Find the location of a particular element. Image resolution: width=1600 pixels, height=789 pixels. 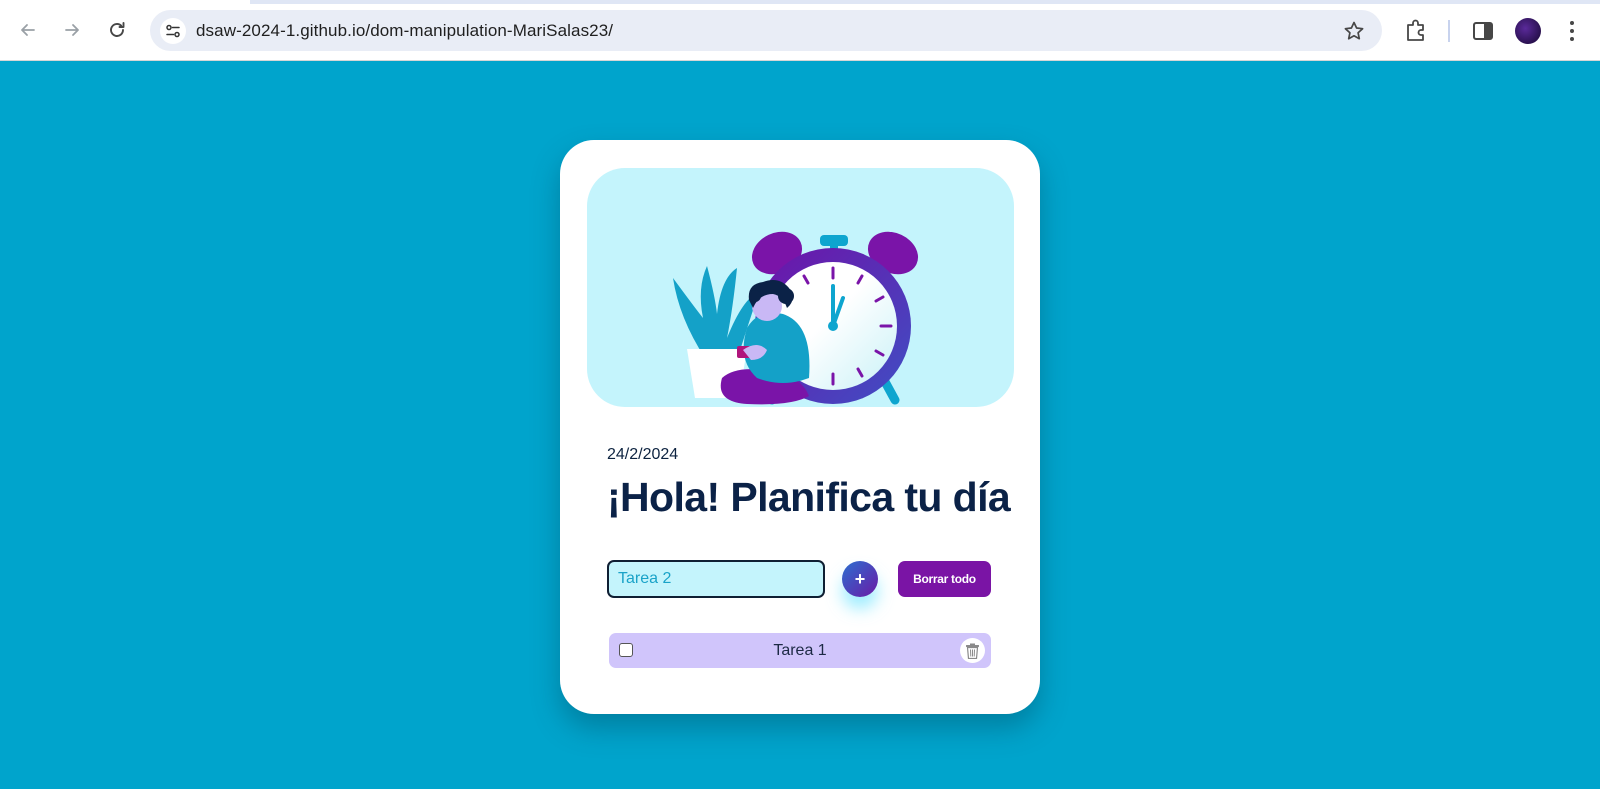

active-tab-edge is located at coordinates (125, 2).